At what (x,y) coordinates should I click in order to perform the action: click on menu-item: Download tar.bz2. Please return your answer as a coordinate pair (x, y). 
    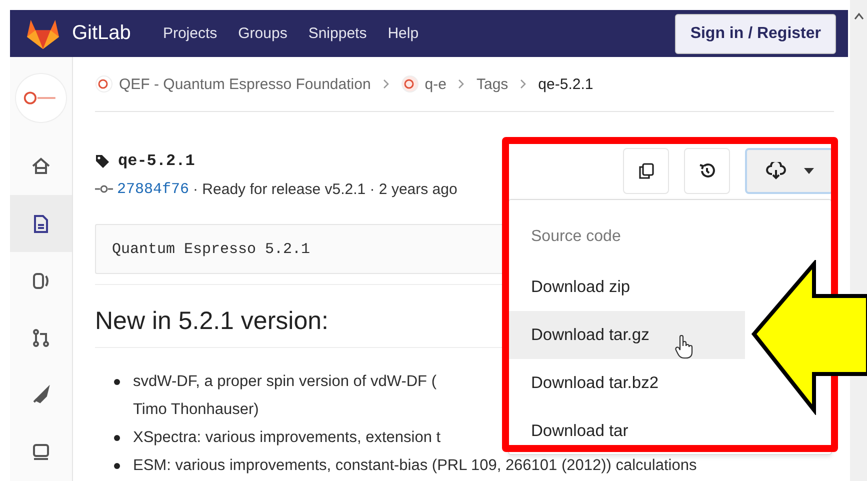
    Looking at the image, I should click on (594, 383).